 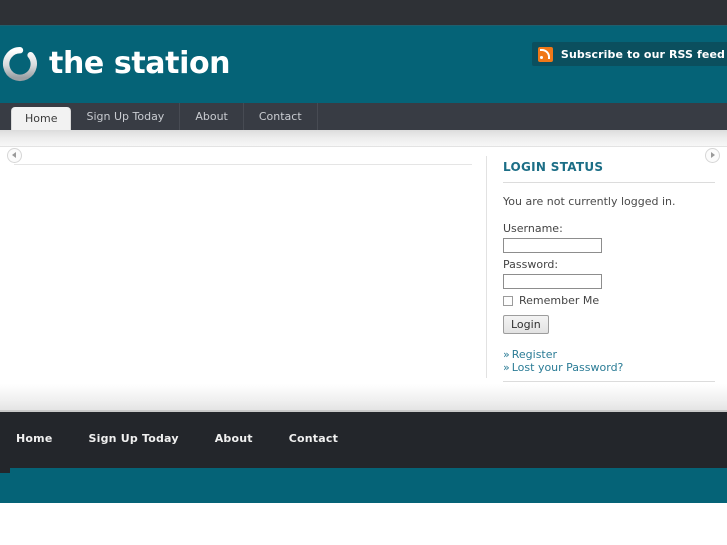 I want to click on footer-item-home: Home, so click(x=34, y=438).